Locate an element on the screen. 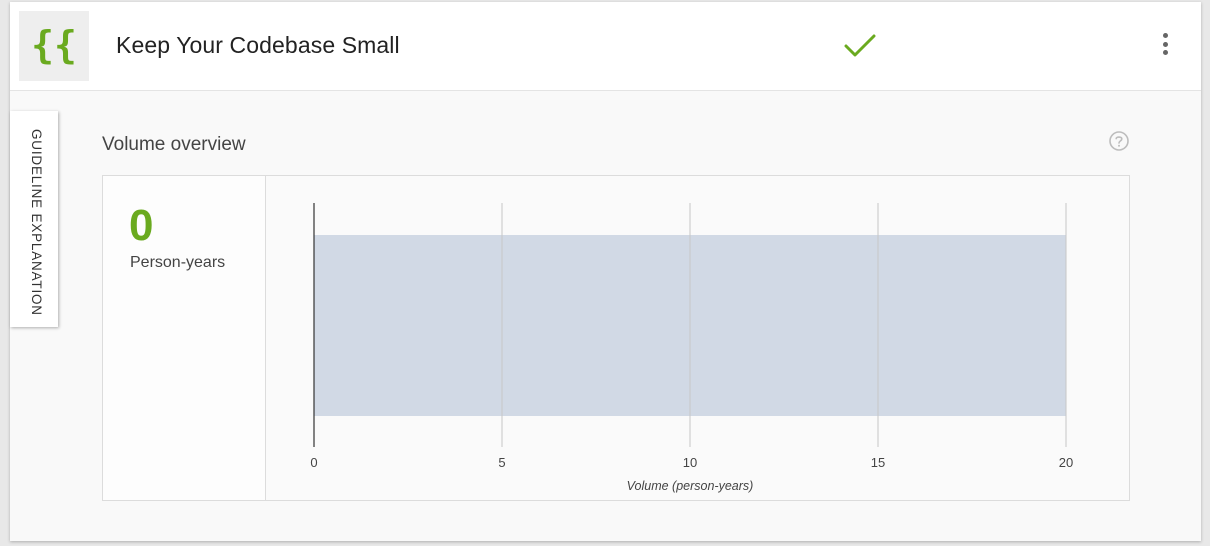  chart-tick-label: 20 is located at coordinates (1066, 462).